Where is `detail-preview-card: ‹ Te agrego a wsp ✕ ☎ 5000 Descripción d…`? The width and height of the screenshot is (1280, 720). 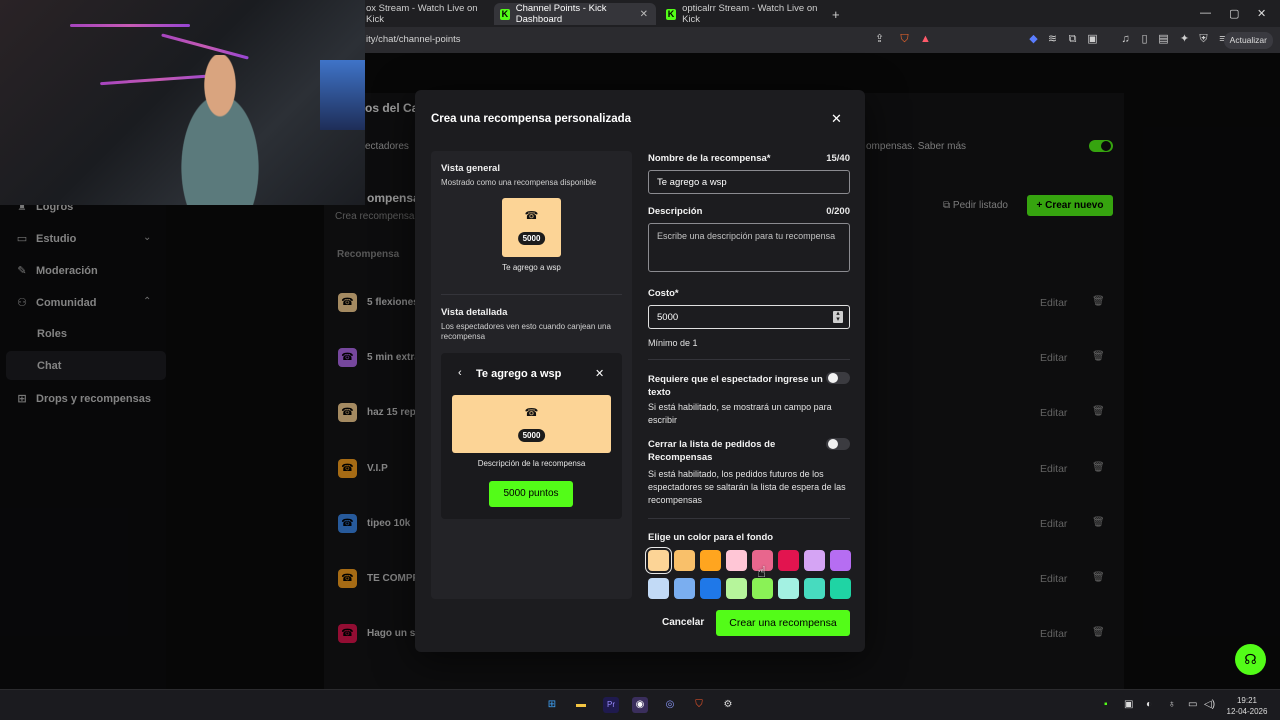 detail-preview-card: ‹ Te agrego a wsp ✕ ☎ 5000 Descripción d… is located at coordinates (531, 436).